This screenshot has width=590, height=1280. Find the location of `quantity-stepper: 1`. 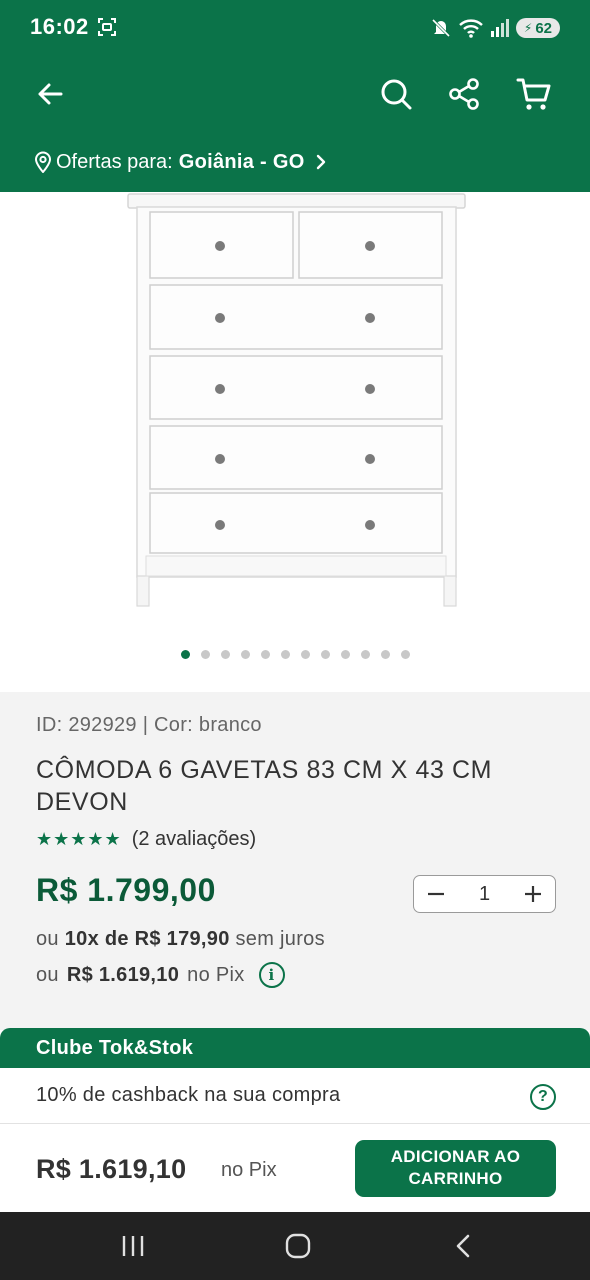

quantity-stepper: 1 is located at coordinates (484, 894).